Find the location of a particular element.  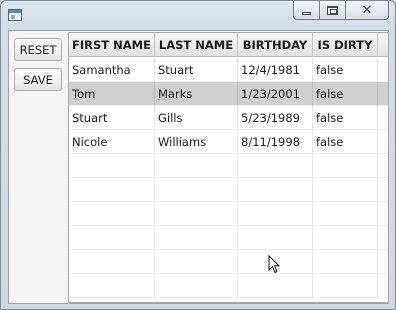

maximize-icon is located at coordinates (332, 10).